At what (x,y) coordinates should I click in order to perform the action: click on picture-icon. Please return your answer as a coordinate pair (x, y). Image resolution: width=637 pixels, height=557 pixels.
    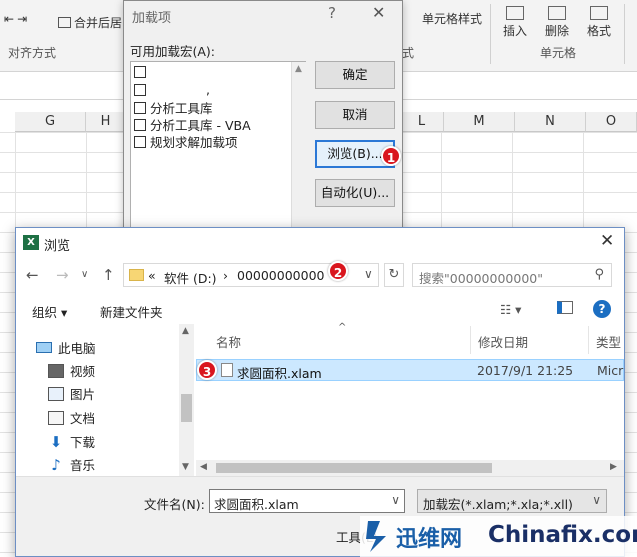
    Looking at the image, I should click on (56, 393).